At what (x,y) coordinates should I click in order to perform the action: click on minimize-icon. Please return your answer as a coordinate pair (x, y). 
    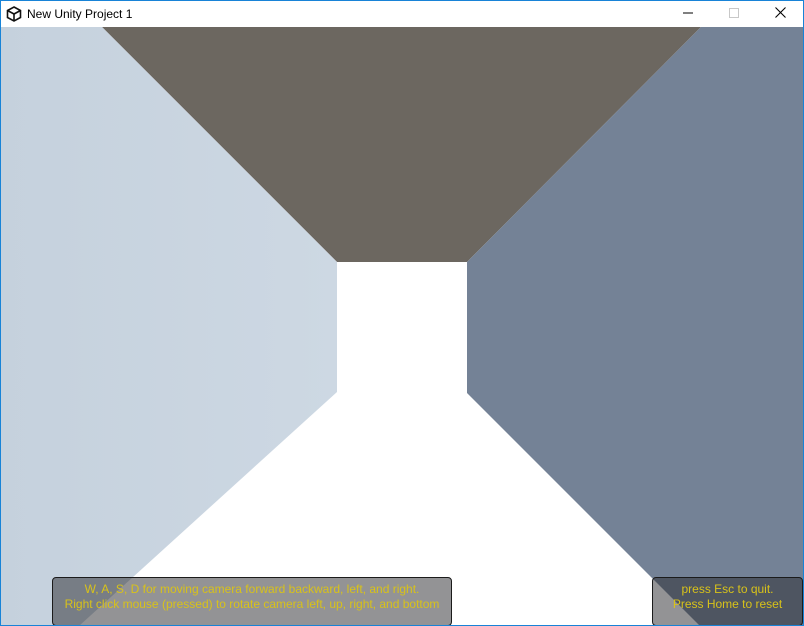
    Looking at the image, I should click on (688, 14).